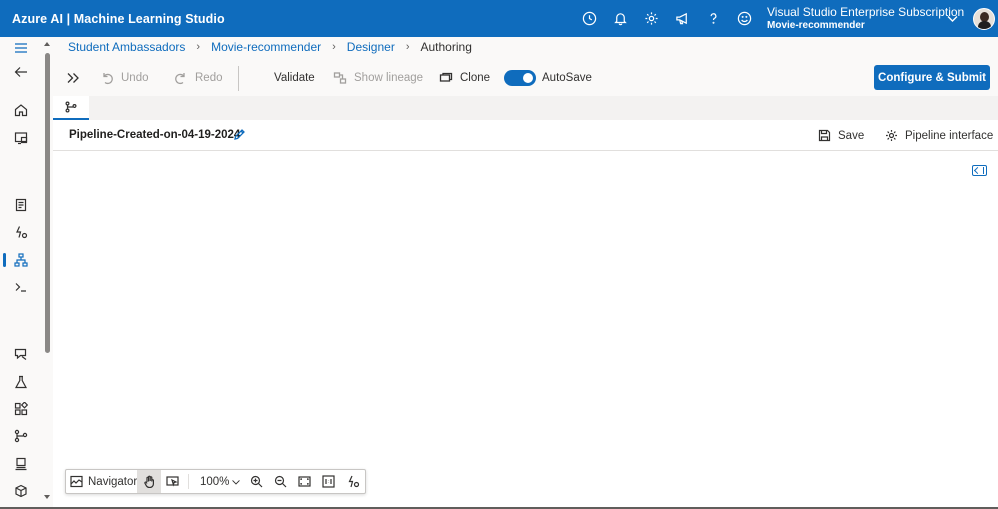  I want to click on toolbar-divider, so click(238, 78).